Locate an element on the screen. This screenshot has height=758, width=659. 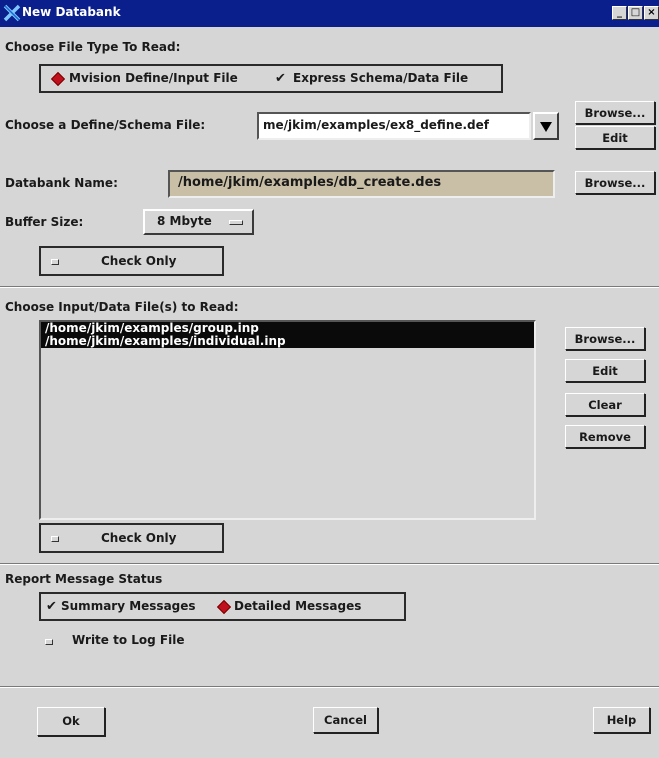
define-edit-button: Edit is located at coordinates (615, 137).